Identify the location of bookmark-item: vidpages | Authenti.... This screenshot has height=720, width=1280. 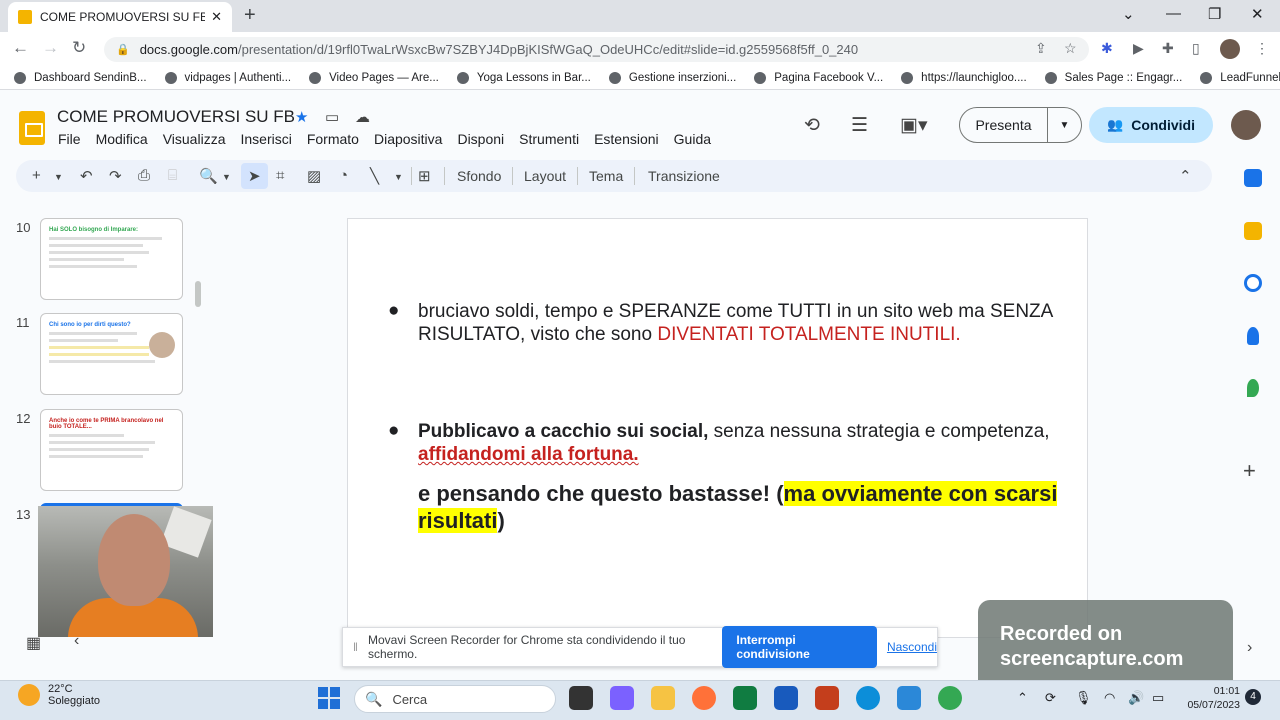
(227, 77).